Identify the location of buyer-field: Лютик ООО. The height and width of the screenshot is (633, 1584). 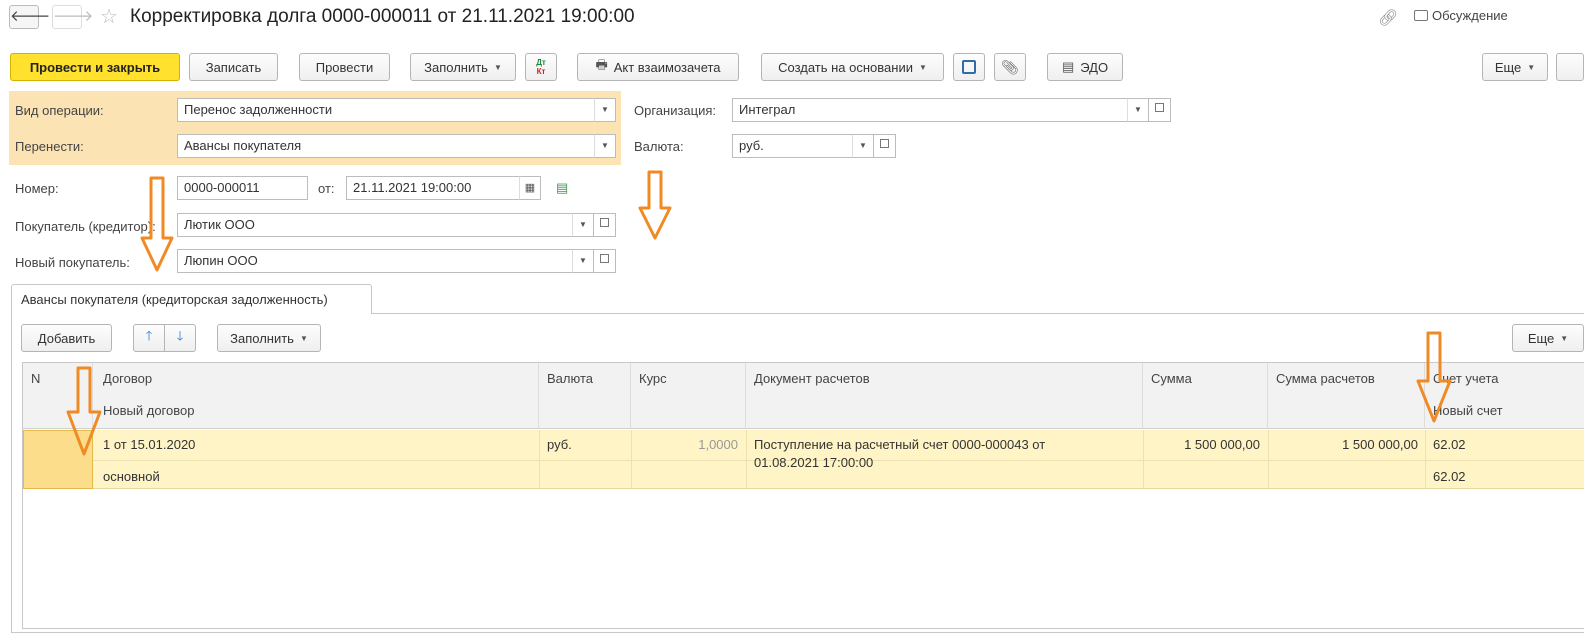
(375, 225).